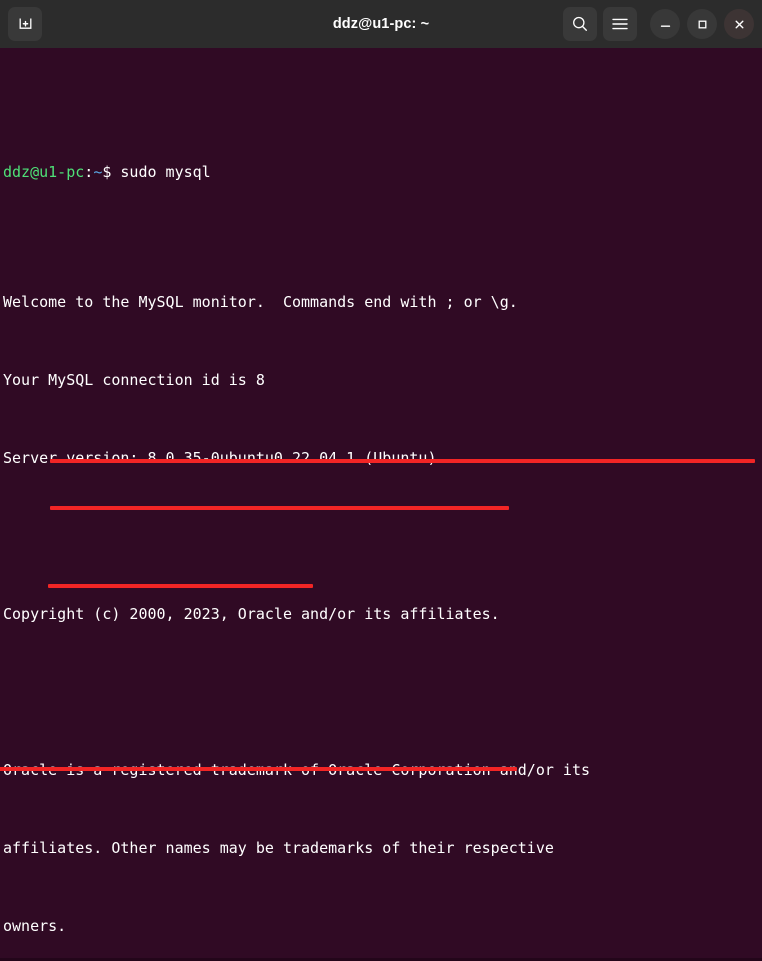 The image size is (762, 961). Describe the element at coordinates (381, 24) in the screenshot. I see `title-bar: ddz@u1-pc: ~` at that location.